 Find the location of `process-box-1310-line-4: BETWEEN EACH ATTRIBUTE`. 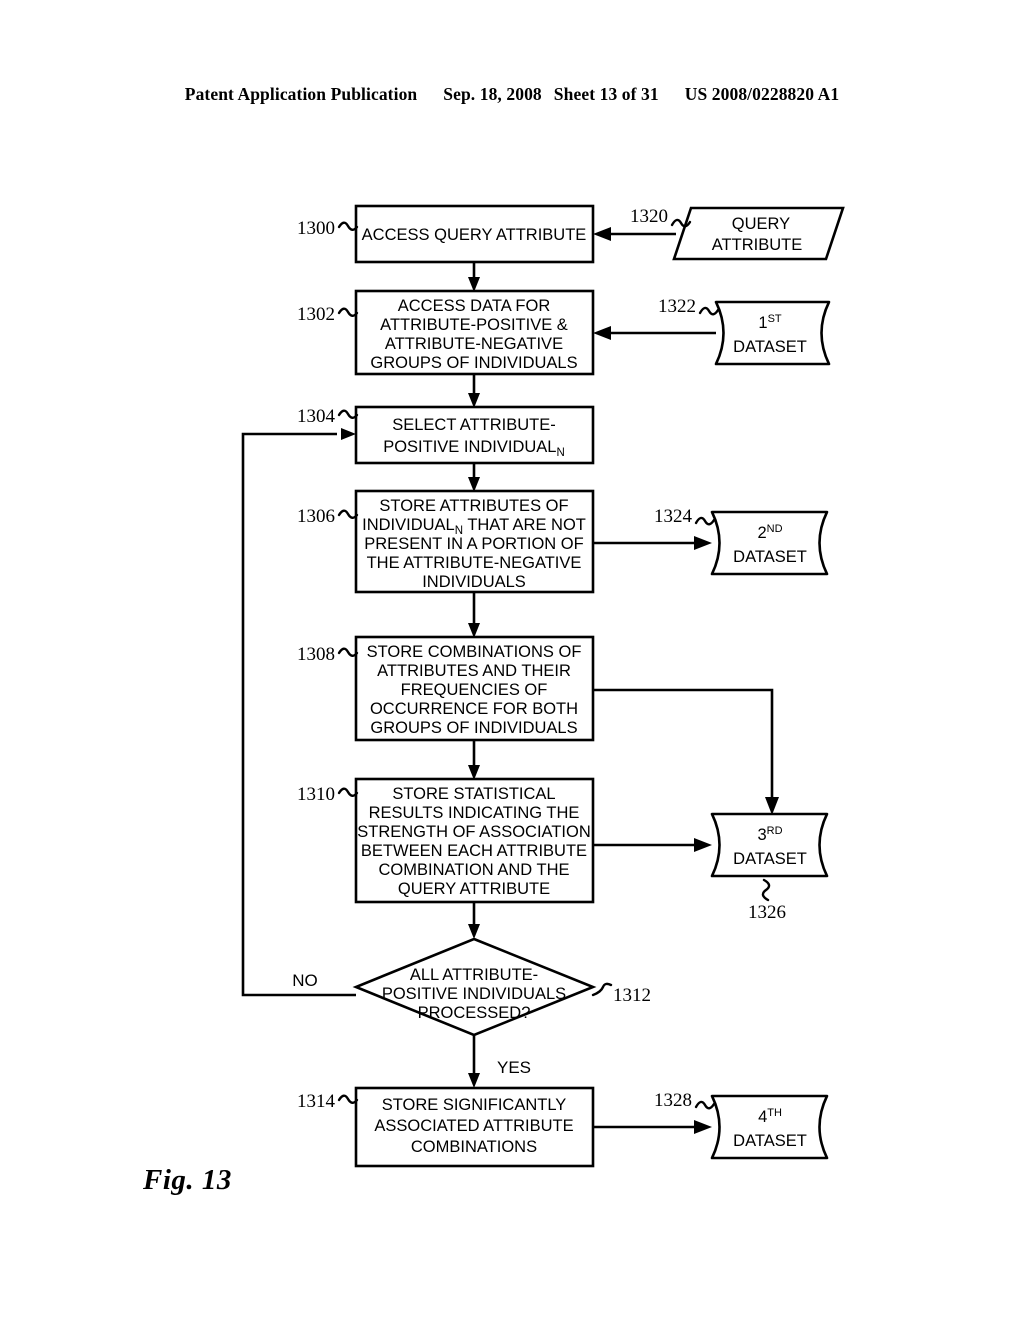

process-box-1310-line-4: BETWEEN EACH ATTRIBUTE is located at coordinates (474, 851).